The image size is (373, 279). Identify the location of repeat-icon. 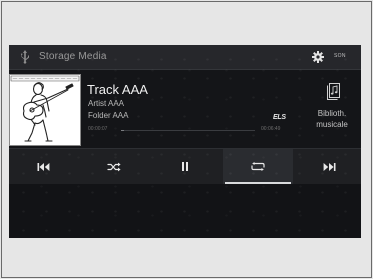
(258, 166).